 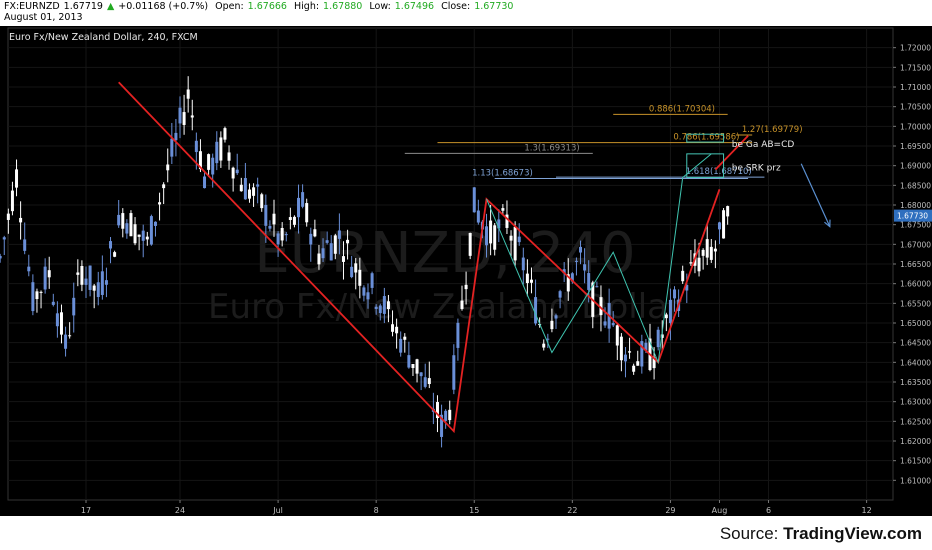 What do you see at coordinates (815, 195) in the screenshot?
I see `projection-arrow` at bounding box center [815, 195].